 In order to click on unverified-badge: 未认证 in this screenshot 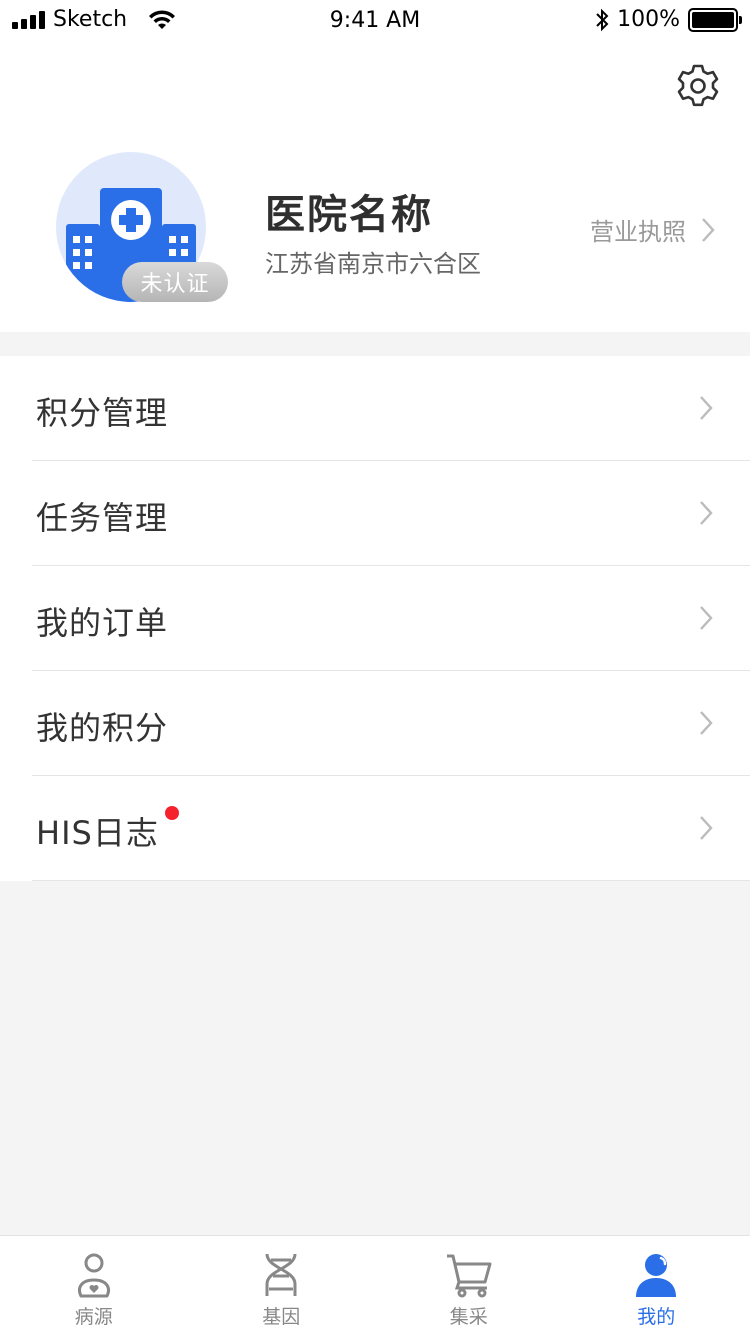, I will do `click(175, 282)`.